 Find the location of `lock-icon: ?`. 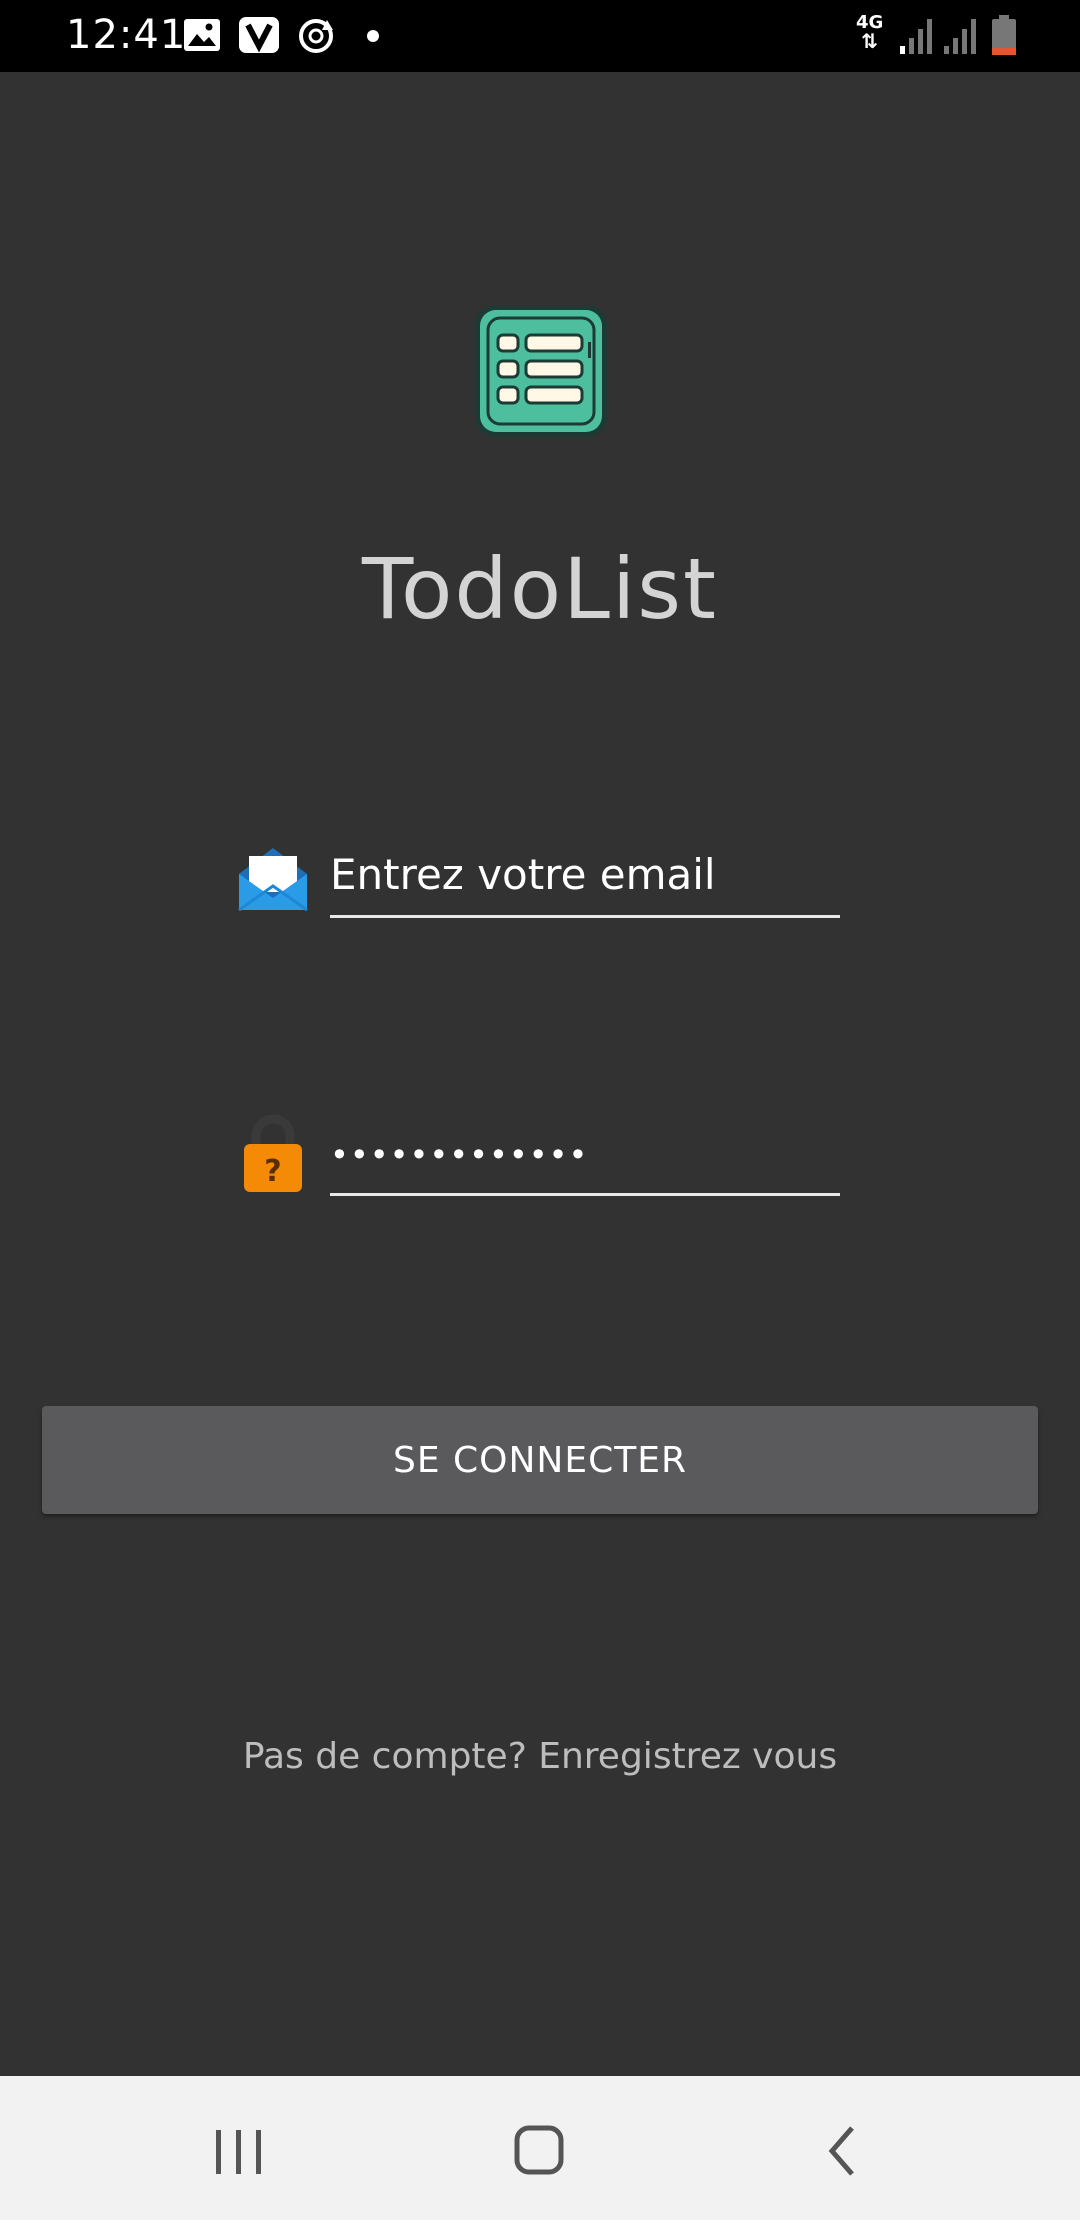

lock-icon: ? is located at coordinates (273, 1156).